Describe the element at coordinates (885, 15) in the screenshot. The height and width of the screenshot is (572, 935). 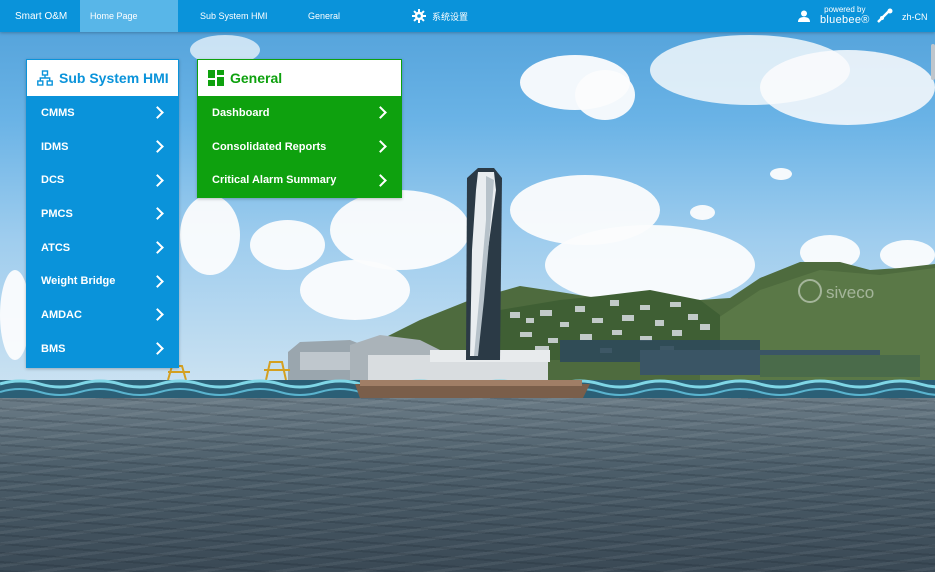
I see `bluebee-logo-icon` at that location.